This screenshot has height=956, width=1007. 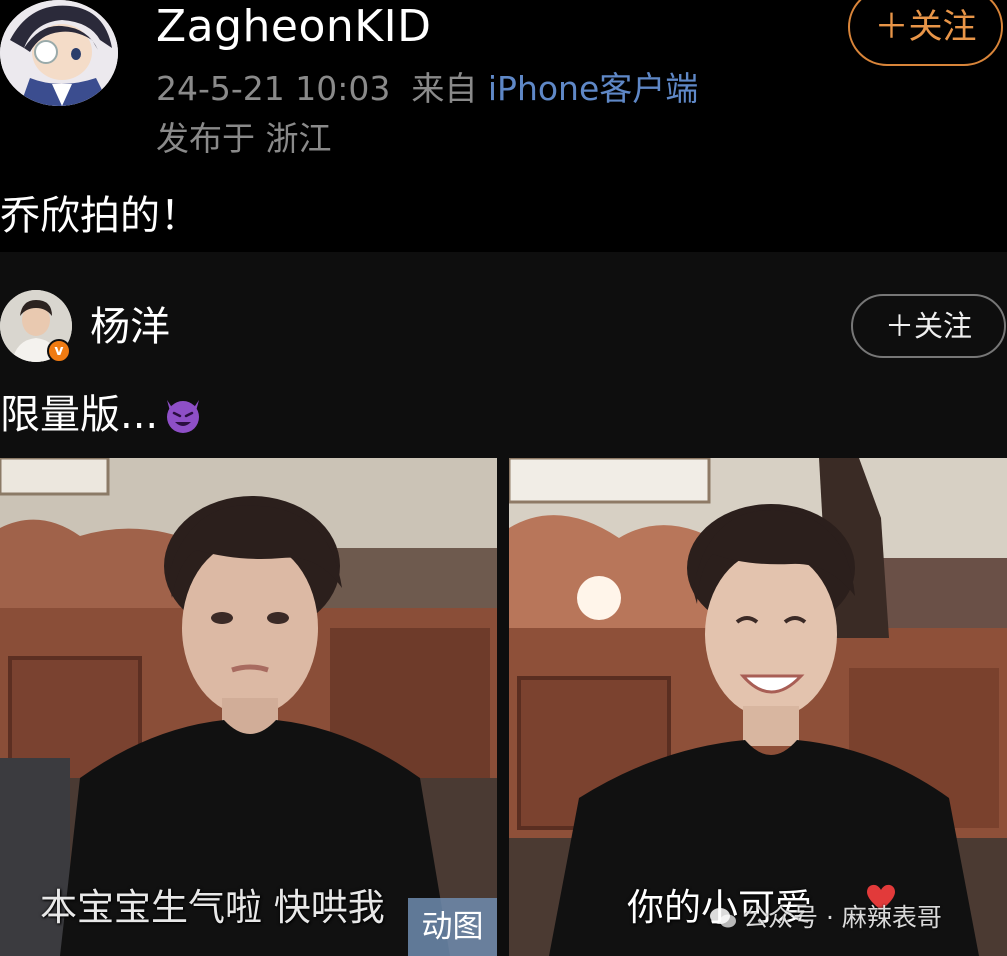 I want to click on watermark: 公众号 · 麻辣表哥, so click(x=825, y=918).